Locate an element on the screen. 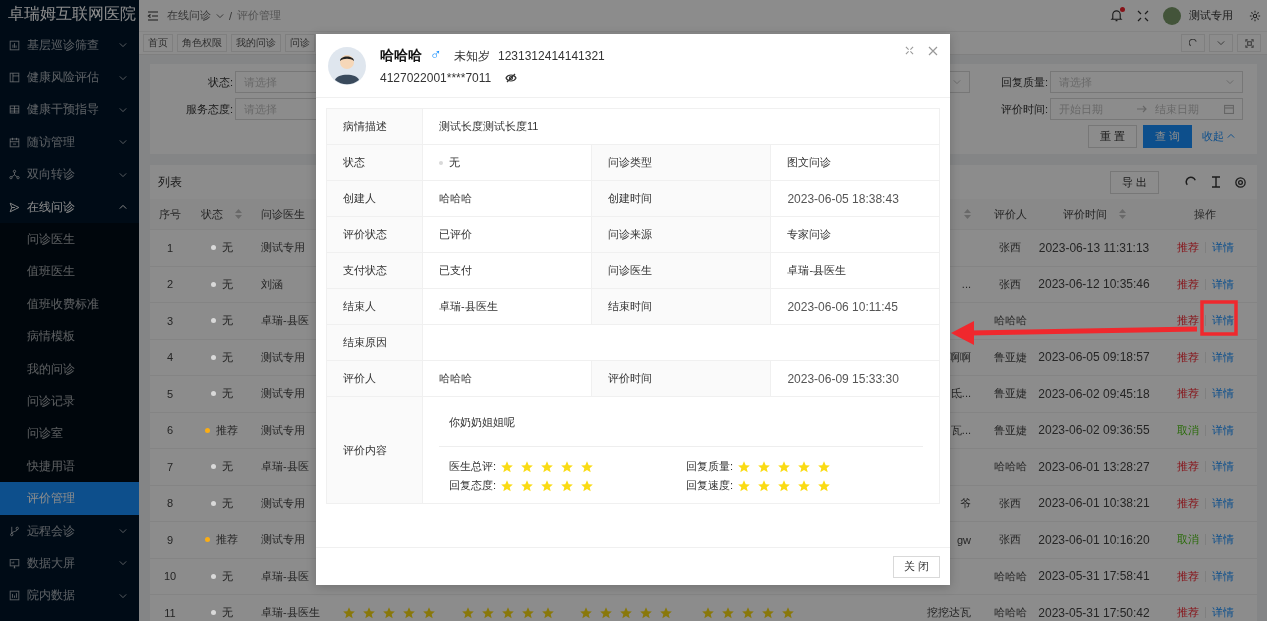 The image size is (1267, 621). chevron-down-icon is located at coordinates (957, 82).